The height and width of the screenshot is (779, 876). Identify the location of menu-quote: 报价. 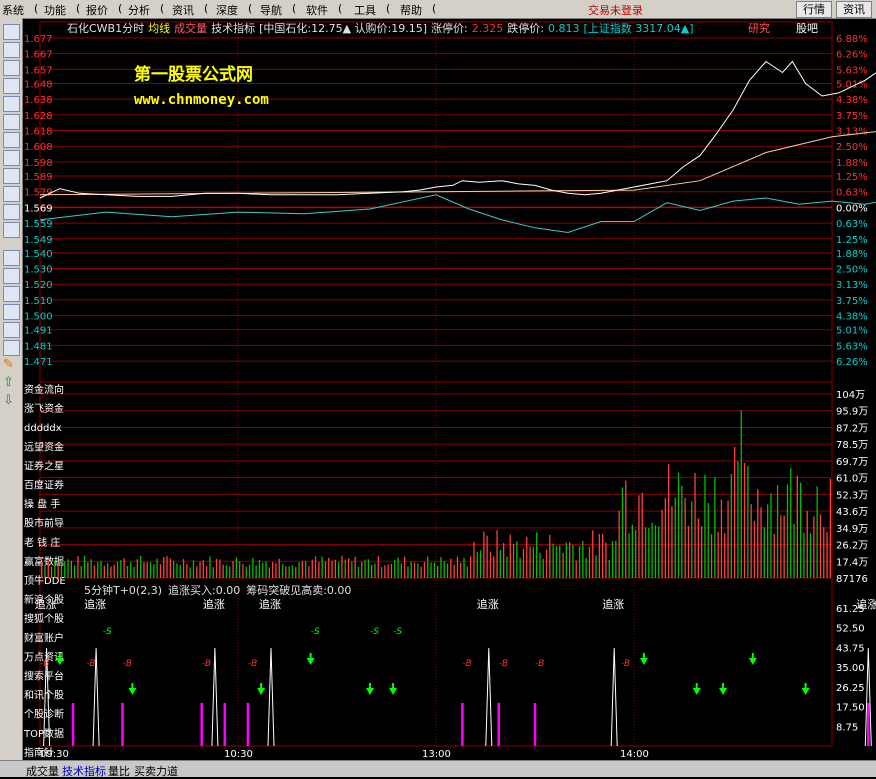
(97, 10).